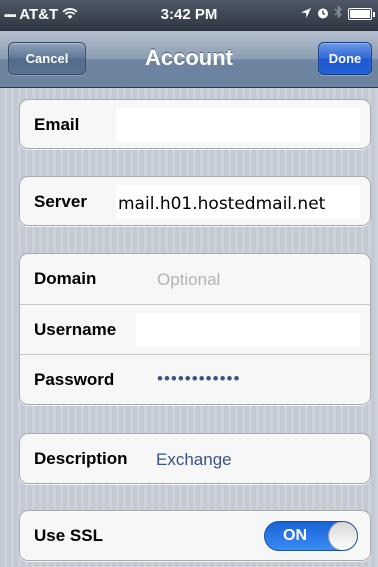  I want to click on ssl-group: Use SSL ON, so click(195, 535).